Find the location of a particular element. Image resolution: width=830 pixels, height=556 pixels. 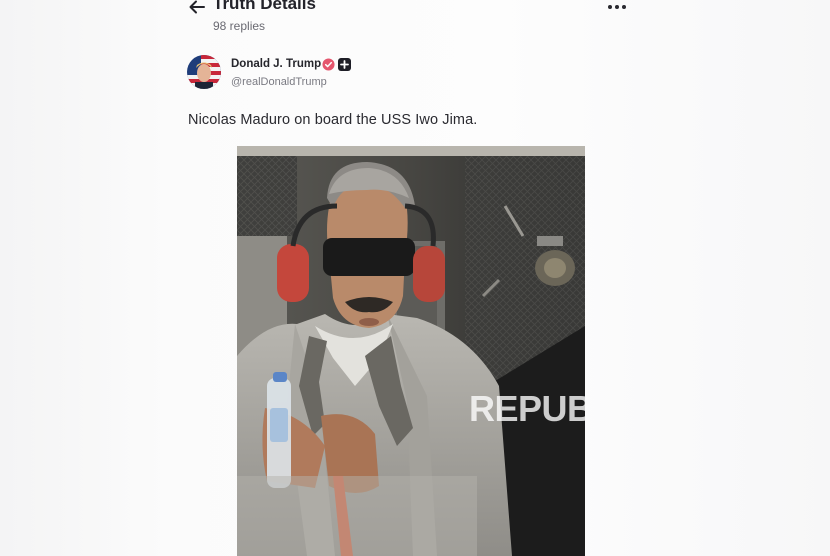

post-author: Donald J. Trump @realDonaldTrump is located at coordinates (337, 73).